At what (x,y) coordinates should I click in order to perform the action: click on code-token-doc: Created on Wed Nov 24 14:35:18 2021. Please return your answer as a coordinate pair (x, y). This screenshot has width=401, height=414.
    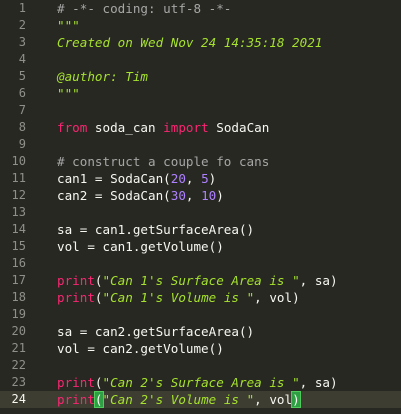
    Looking at the image, I should click on (190, 42).